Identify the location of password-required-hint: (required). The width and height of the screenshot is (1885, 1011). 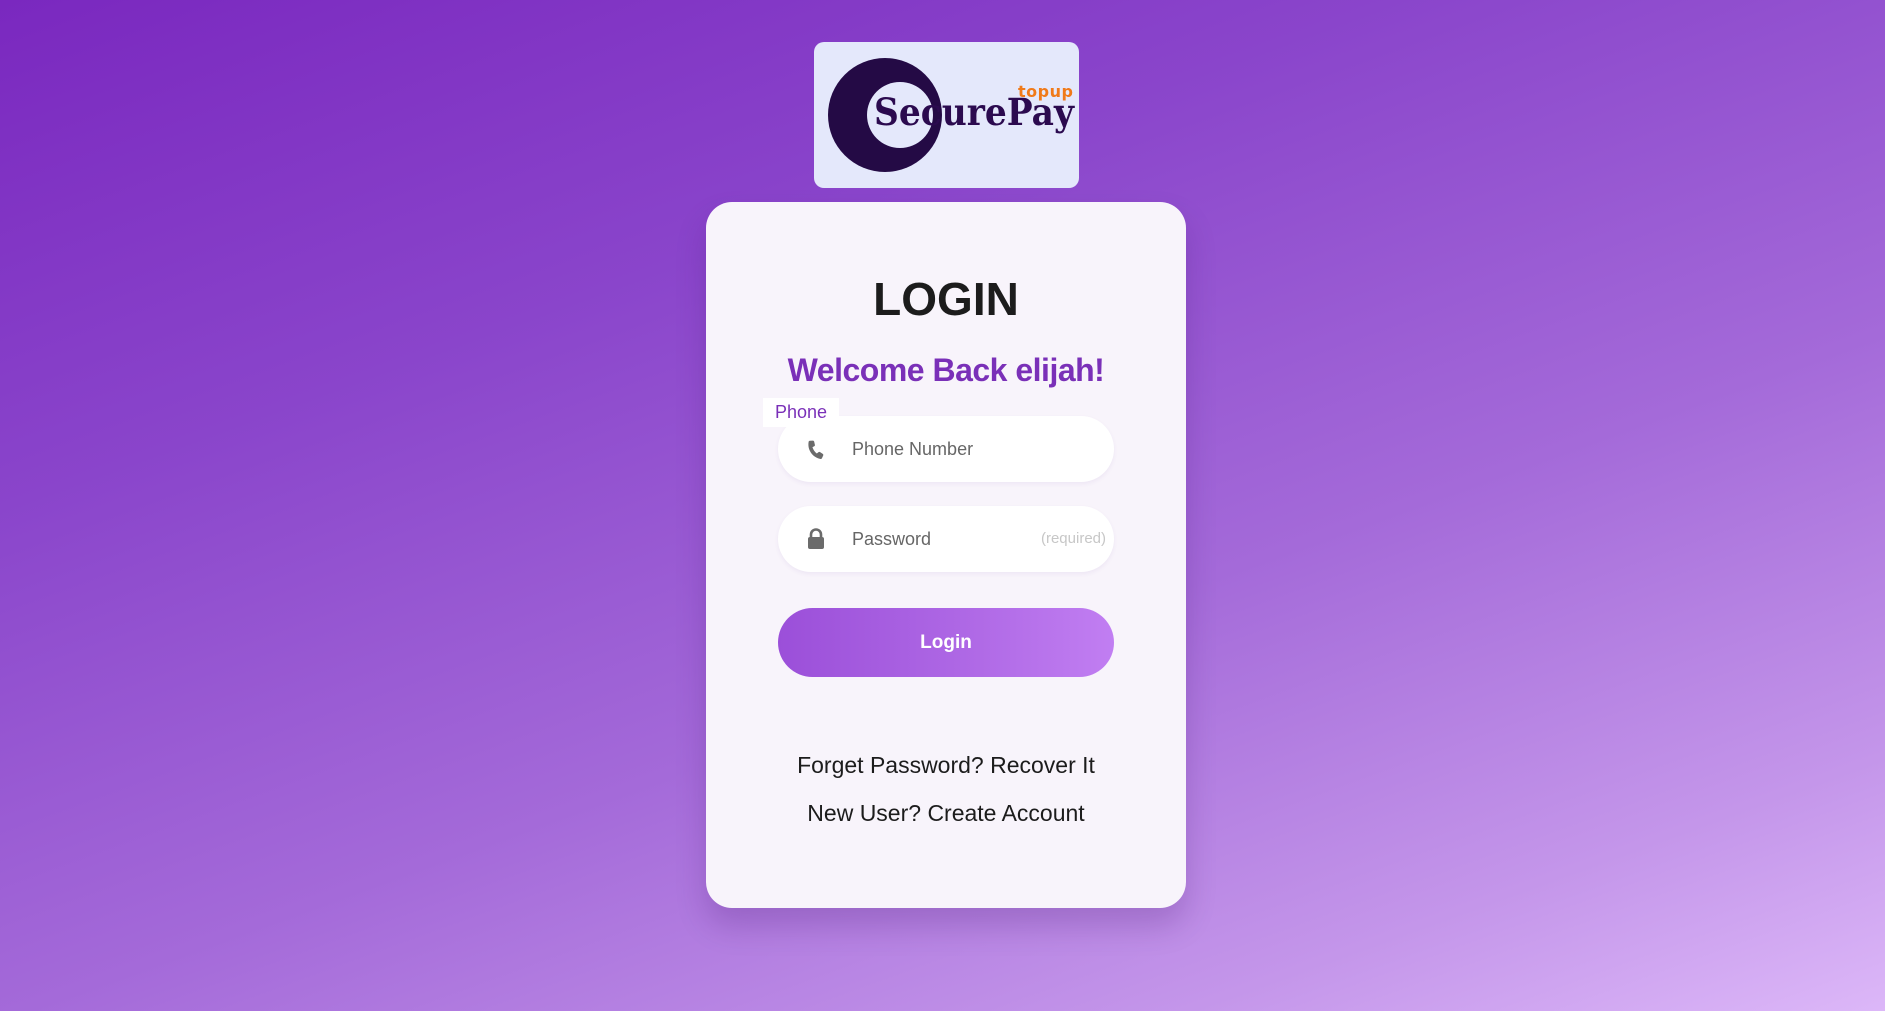
(1073, 538).